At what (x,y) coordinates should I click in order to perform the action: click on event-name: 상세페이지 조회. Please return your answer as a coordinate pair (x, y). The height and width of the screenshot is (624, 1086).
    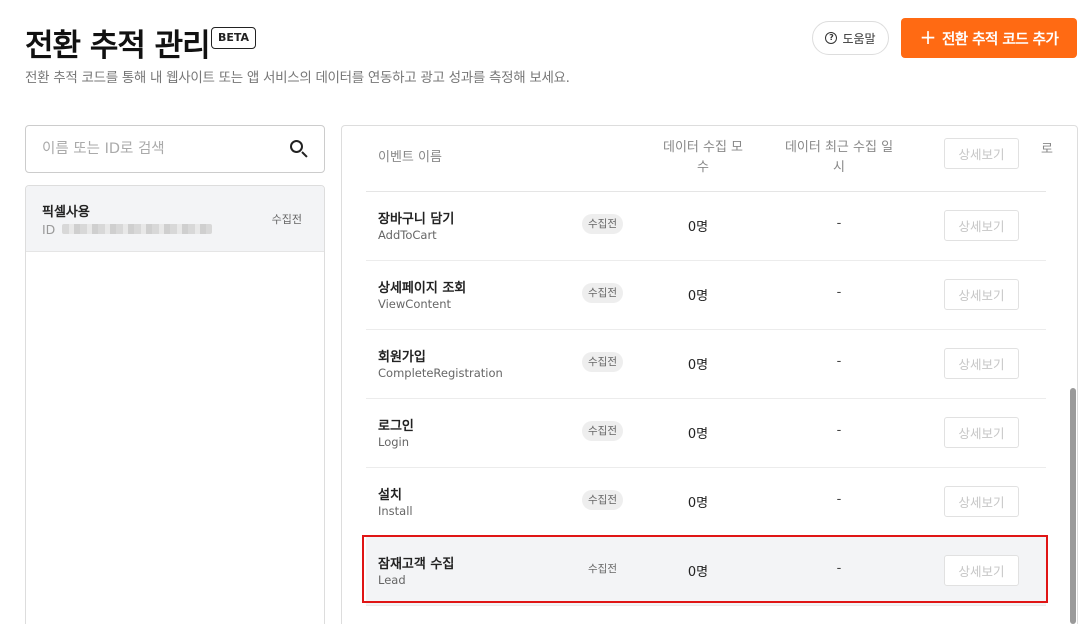
    Looking at the image, I should click on (422, 288).